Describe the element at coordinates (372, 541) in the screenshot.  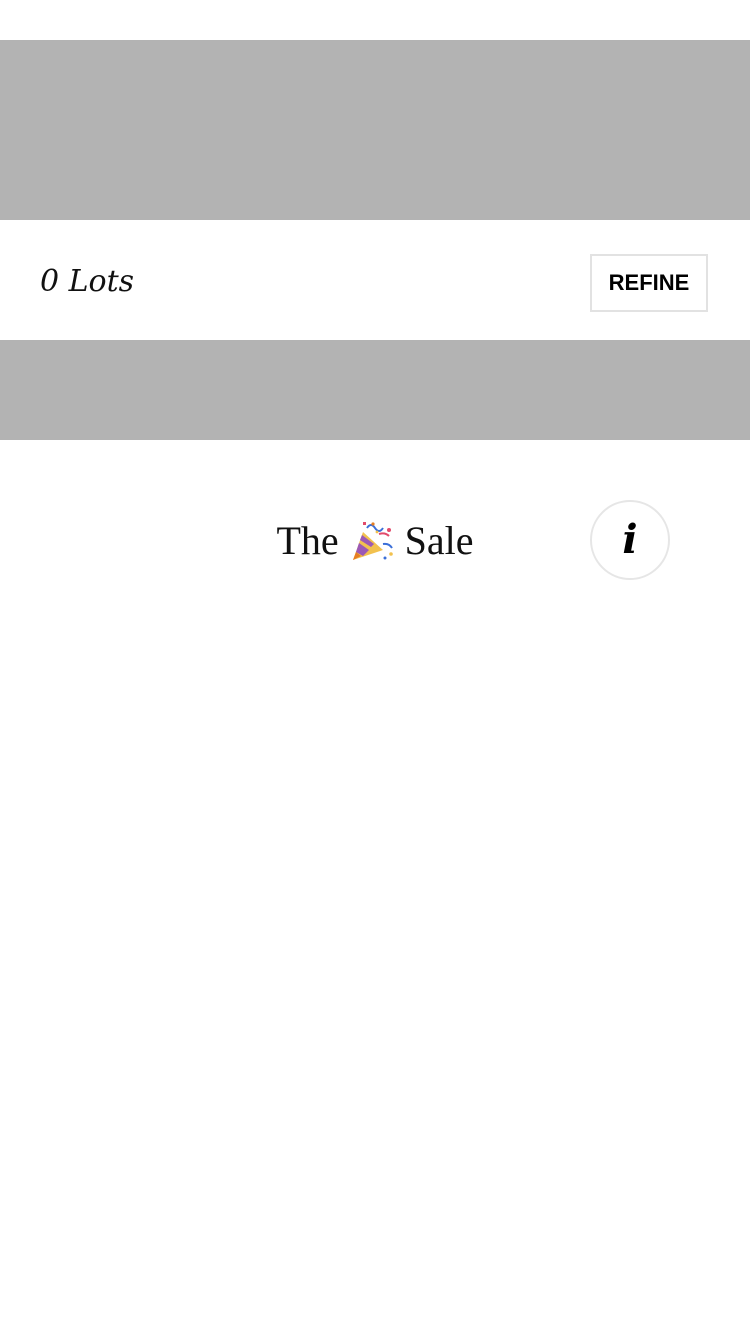
I see `party-popper-icon` at that location.